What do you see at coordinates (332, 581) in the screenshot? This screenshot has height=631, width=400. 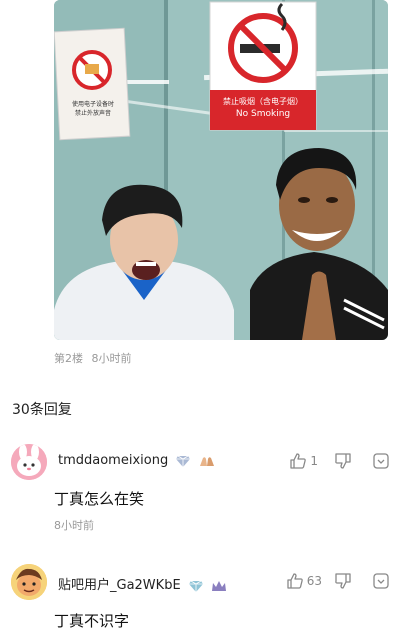 I see `comment-actions: 63` at bounding box center [332, 581].